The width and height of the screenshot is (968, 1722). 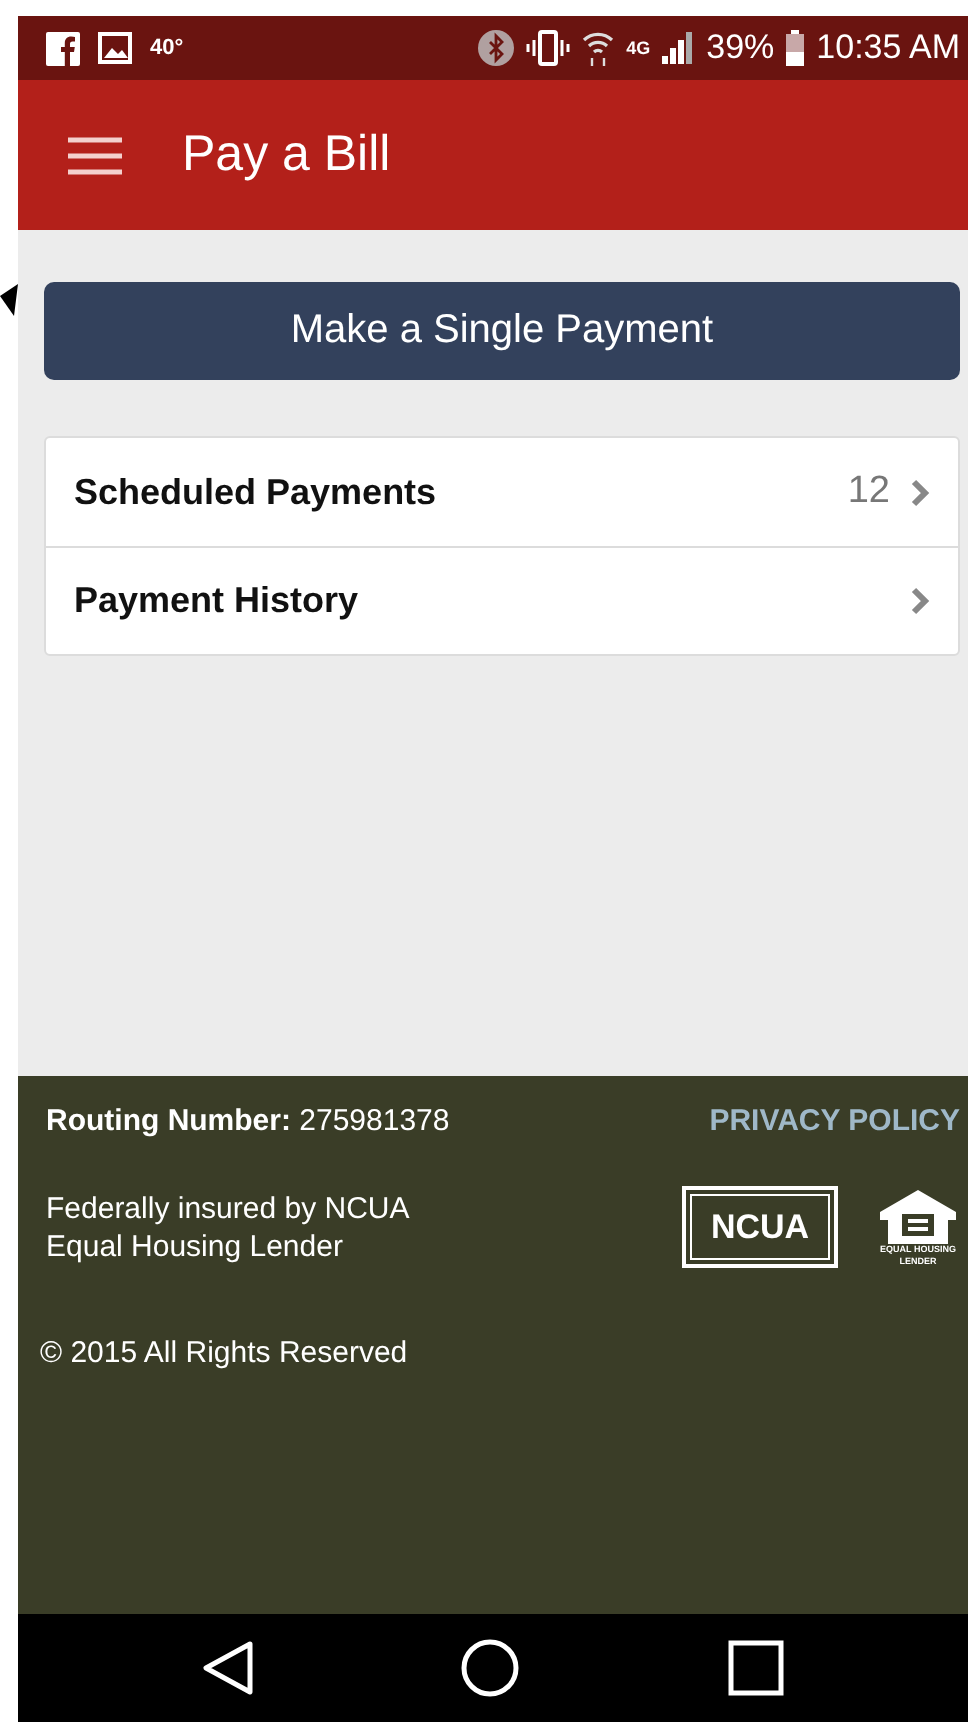 What do you see at coordinates (502, 492) in the screenshot?
I see `menu-item: Scheduled Payments 12` at bounding box center [502, 492].